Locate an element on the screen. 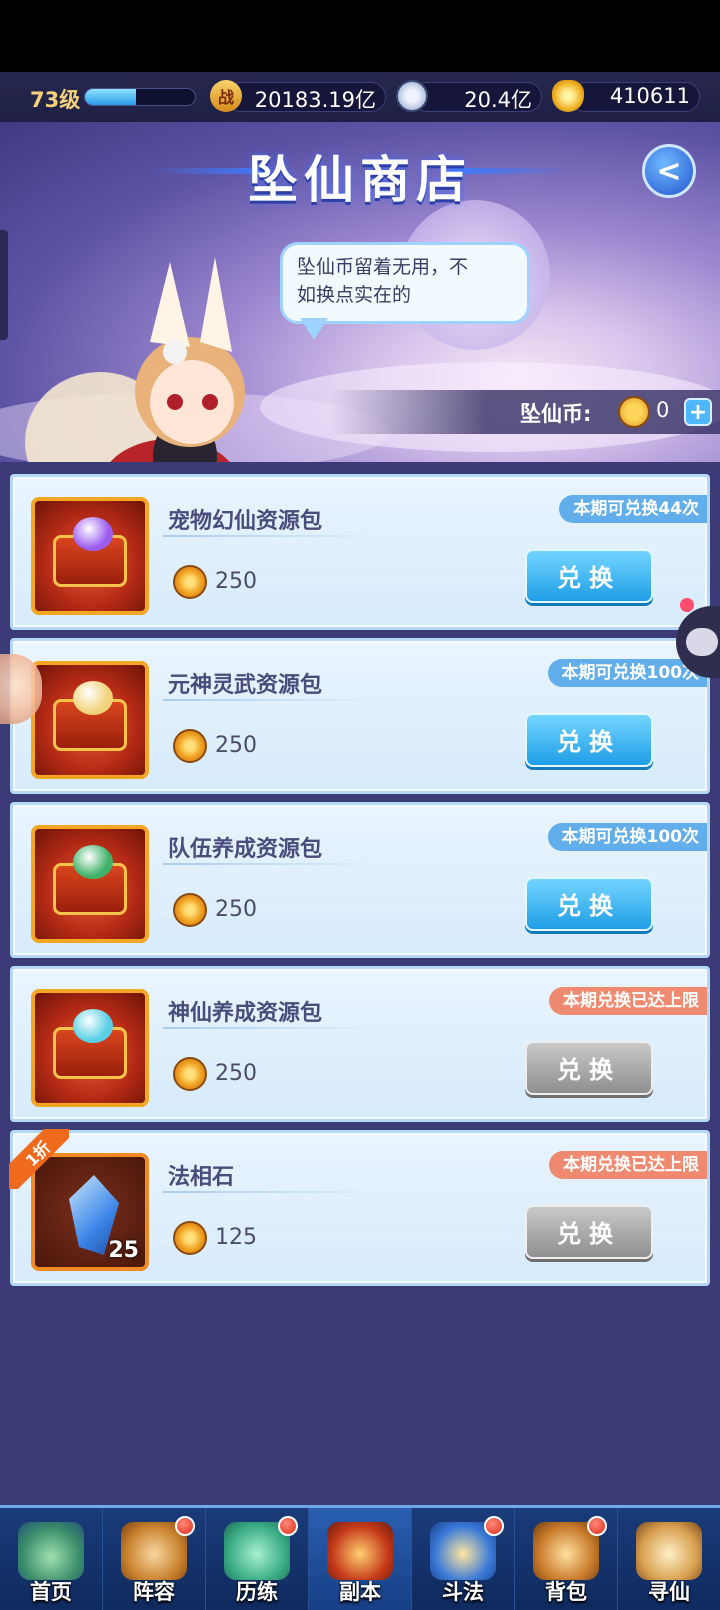 This screenshot has width=720, height=1610. combat-power-icon: 战 is located at coordinates (226, 96).